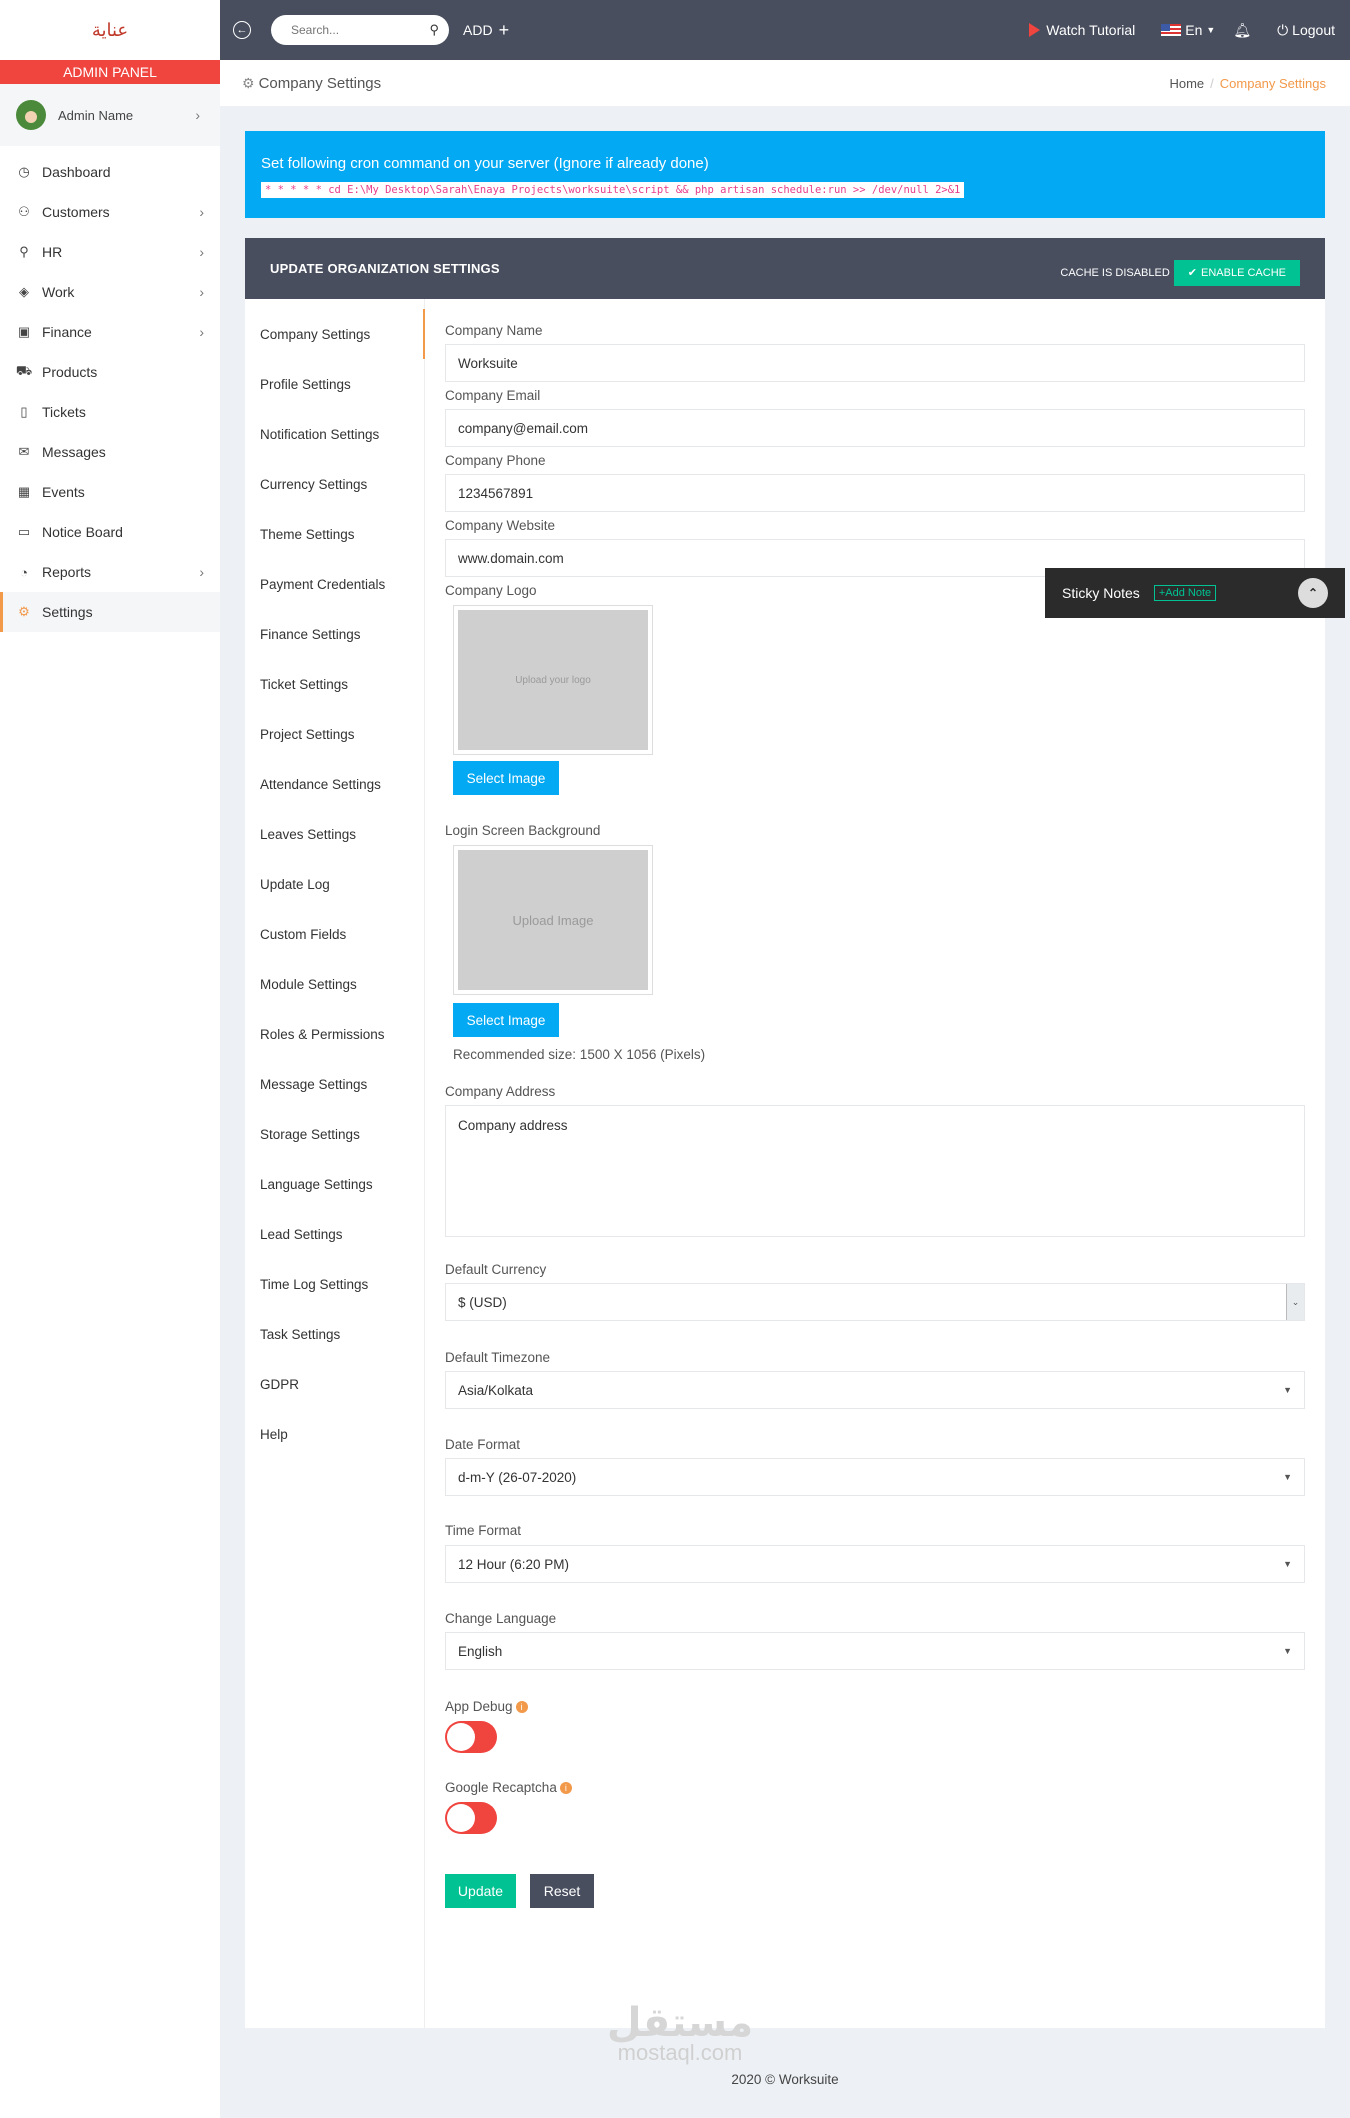 This screenshot has width=1350, height=2118. Describe the element at coordinates (1082, 30) in the screenshot. I see `watch-tutorial-link: Watch Tutorial` at that location.